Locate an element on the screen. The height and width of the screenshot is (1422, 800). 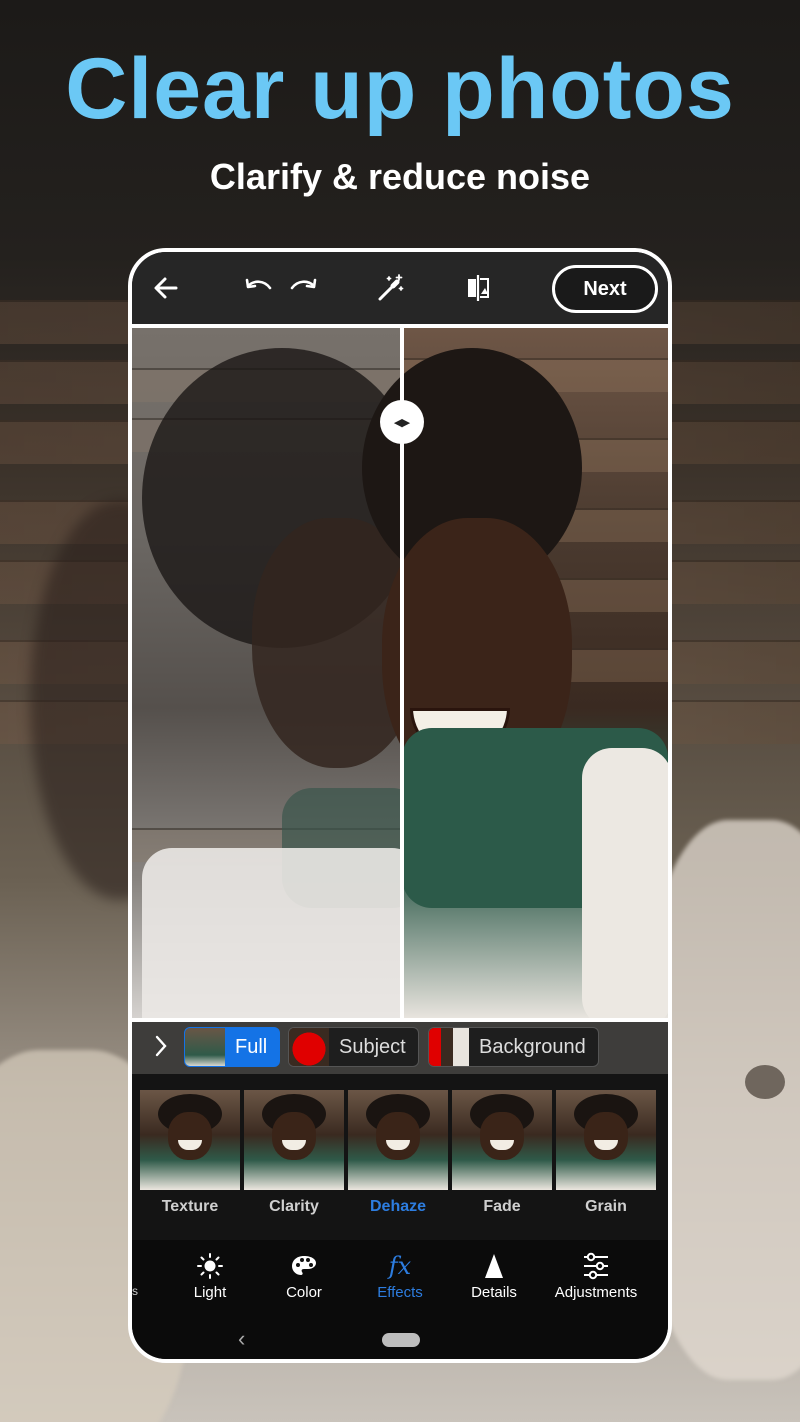
editor-toolbar: Next is located at coordinates (400, 290).